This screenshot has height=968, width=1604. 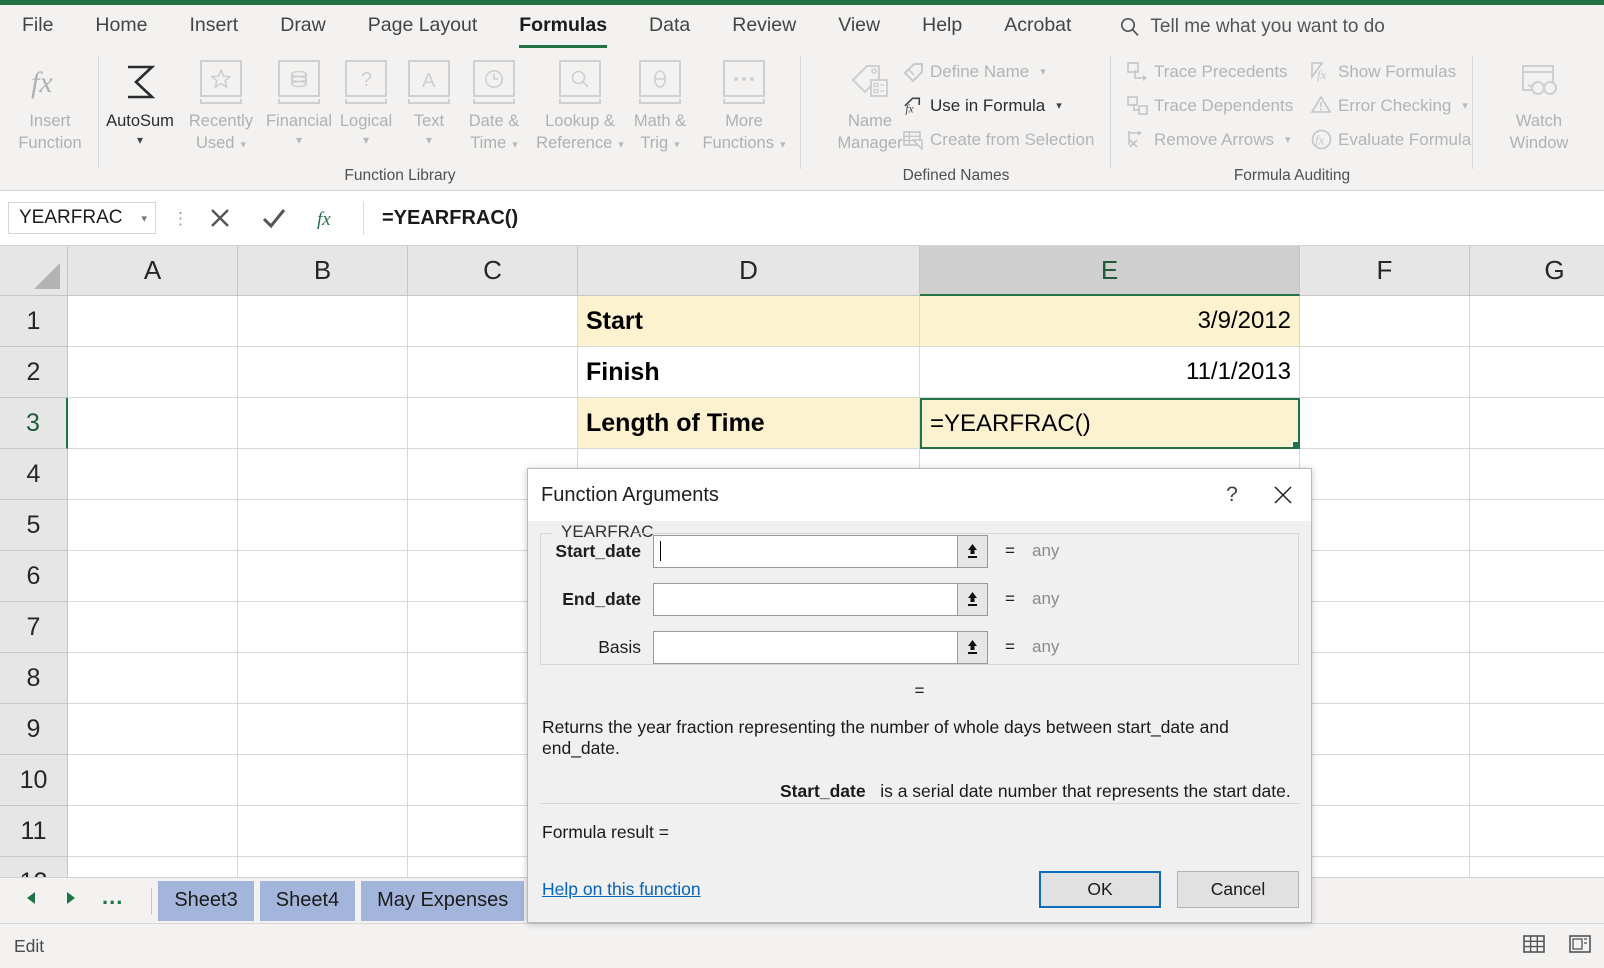 I want to click on ribbon-tab-formulas: Formulas, so click(x=563, y=26).